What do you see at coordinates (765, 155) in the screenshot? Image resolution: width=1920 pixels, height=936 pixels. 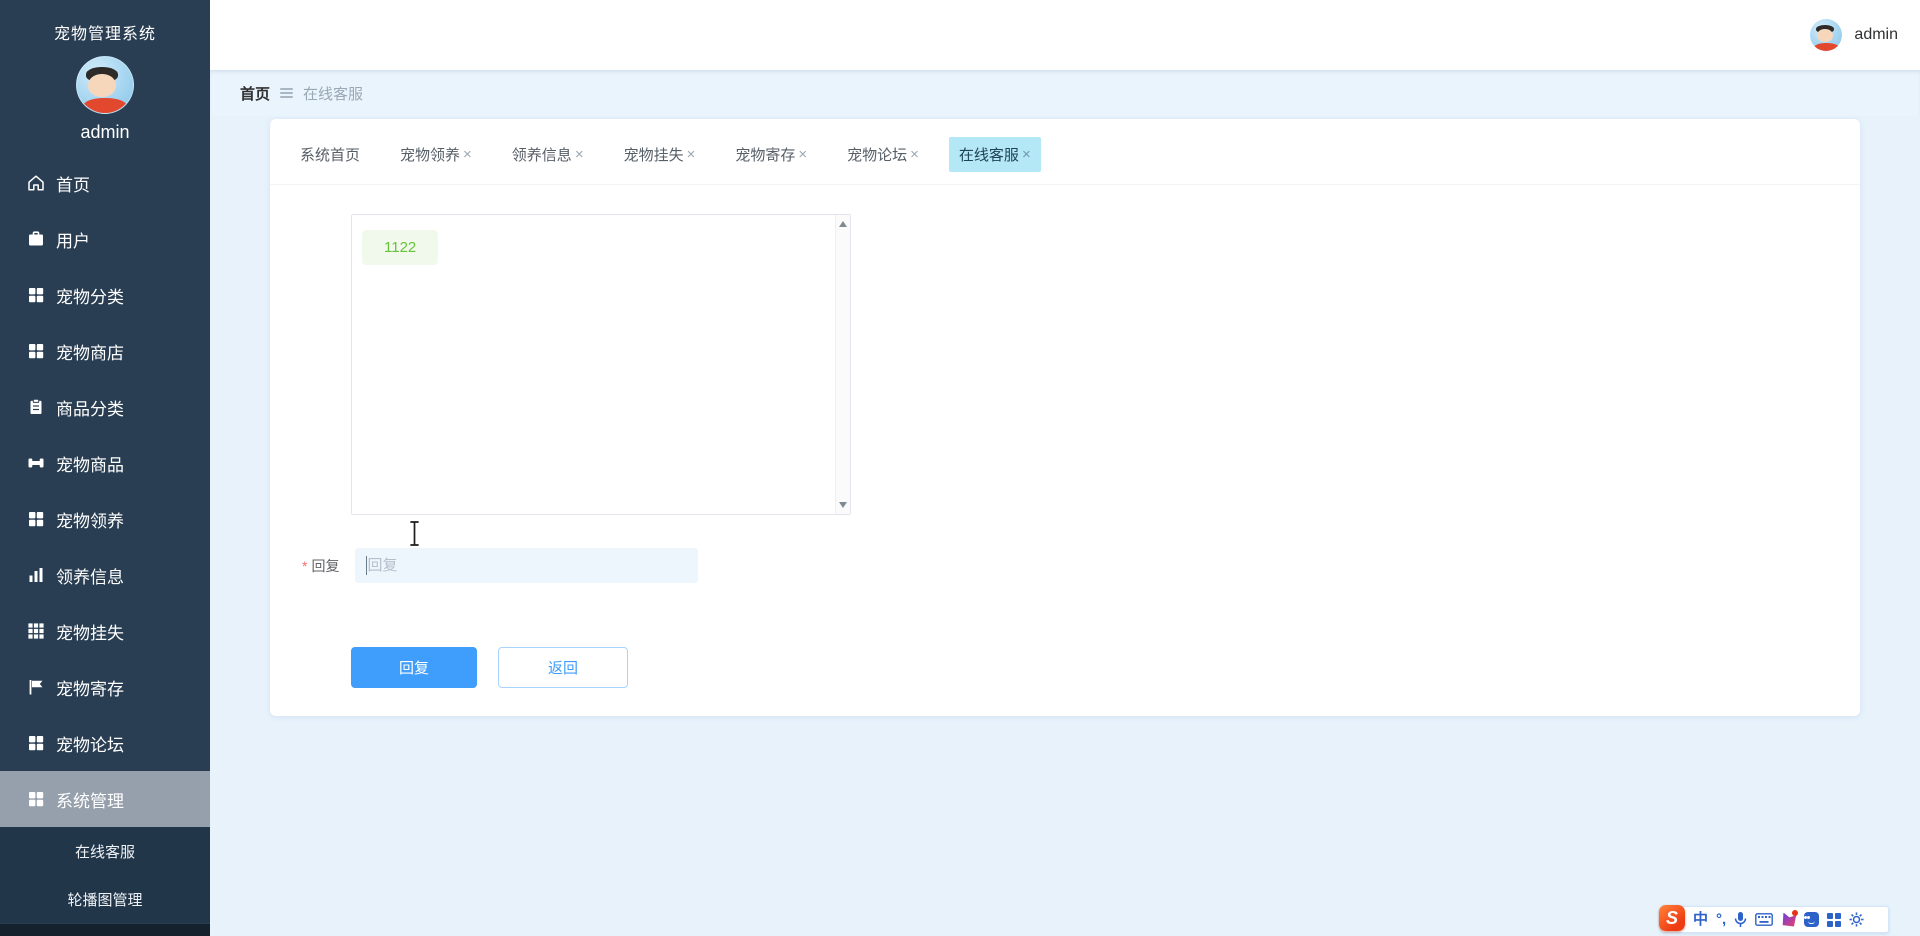 I see `tab-label: 宠物寄存` at bounding box center [765, 155].